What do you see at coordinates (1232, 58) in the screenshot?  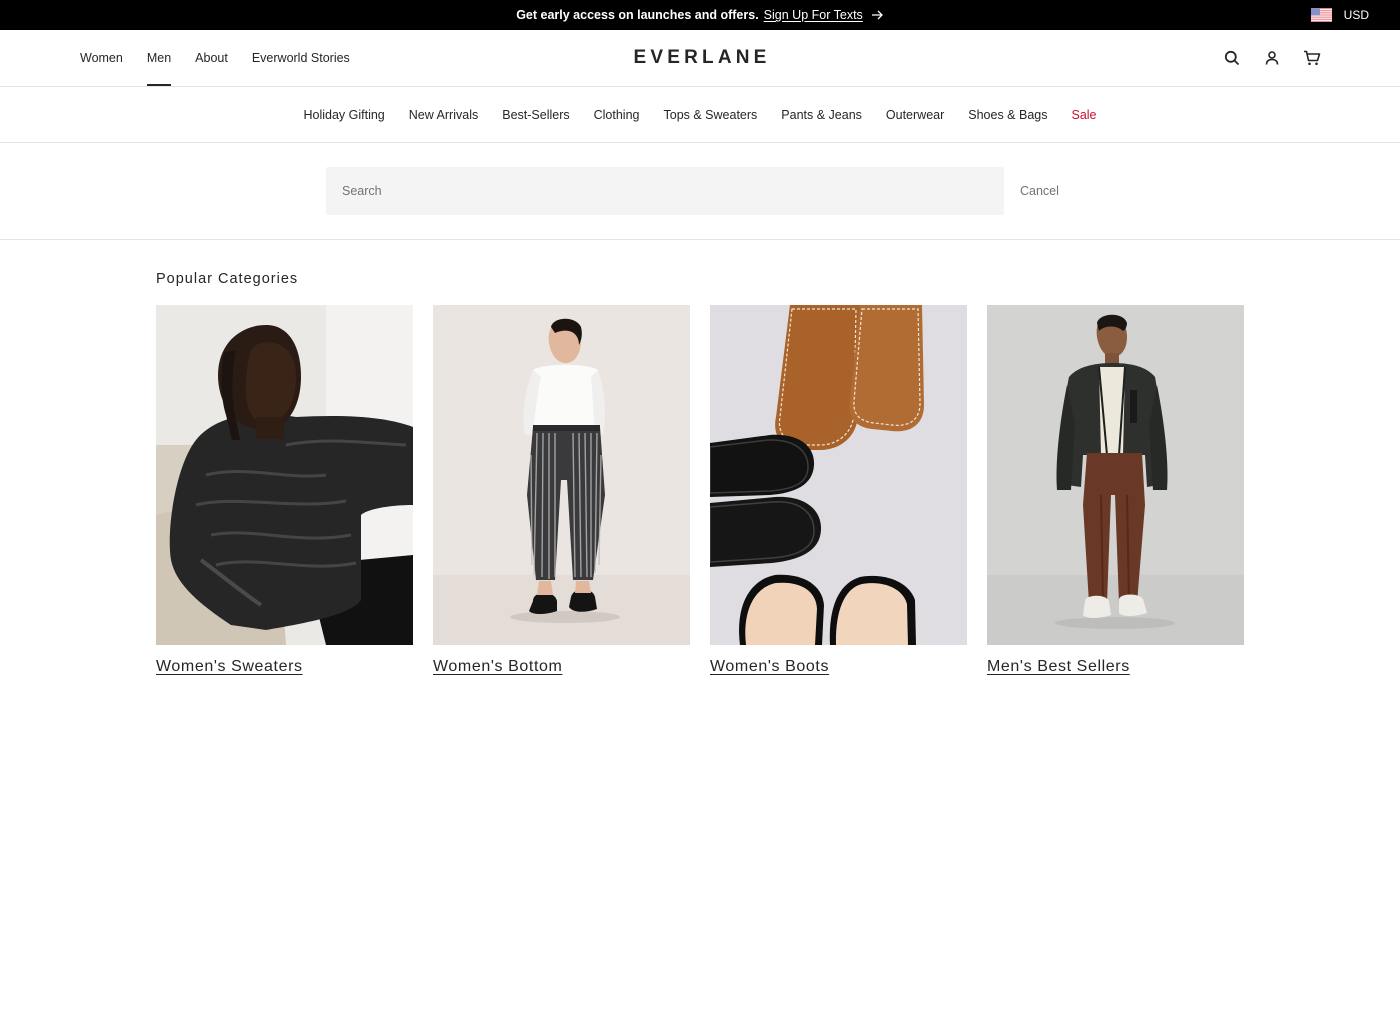 I see `search-icon` at bounding box center [1232, 58].